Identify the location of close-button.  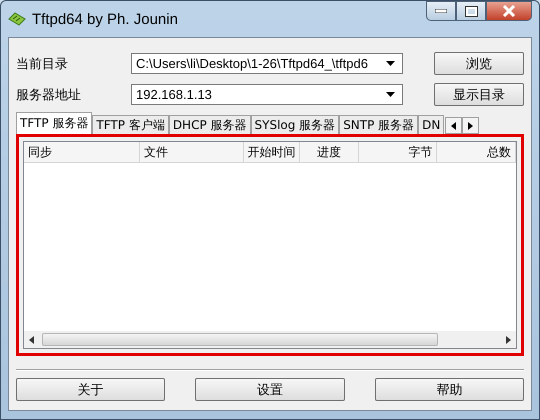
(509, 11).